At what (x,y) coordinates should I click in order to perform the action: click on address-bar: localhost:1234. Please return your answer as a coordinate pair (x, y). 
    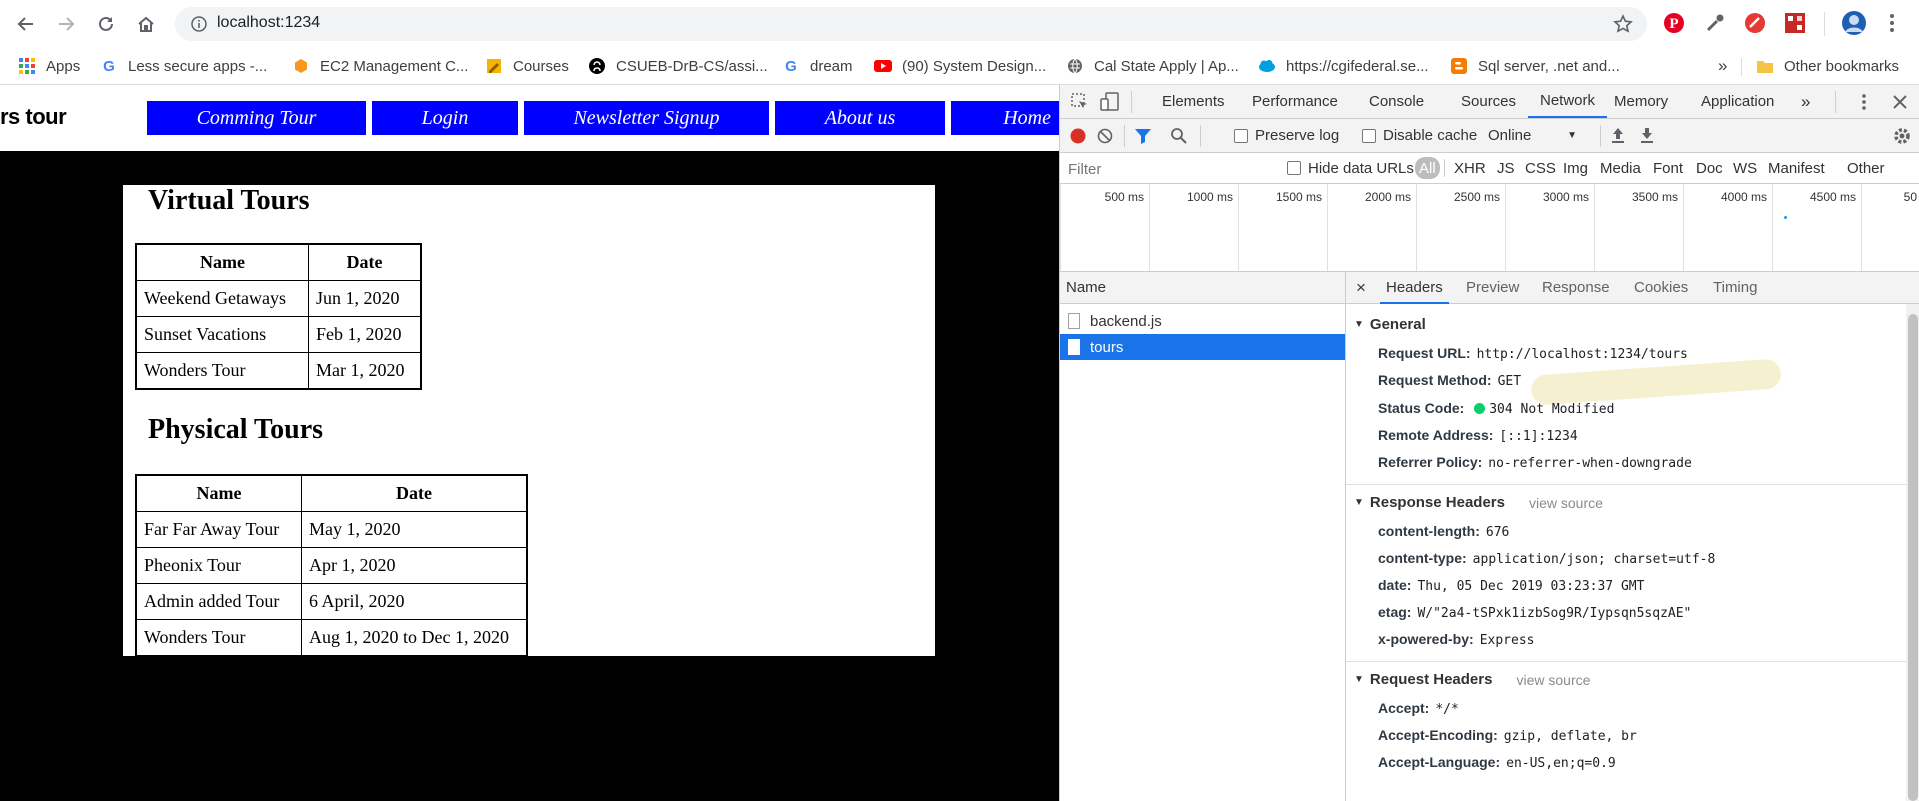
    Looking at the image, I should click on (911, 24).